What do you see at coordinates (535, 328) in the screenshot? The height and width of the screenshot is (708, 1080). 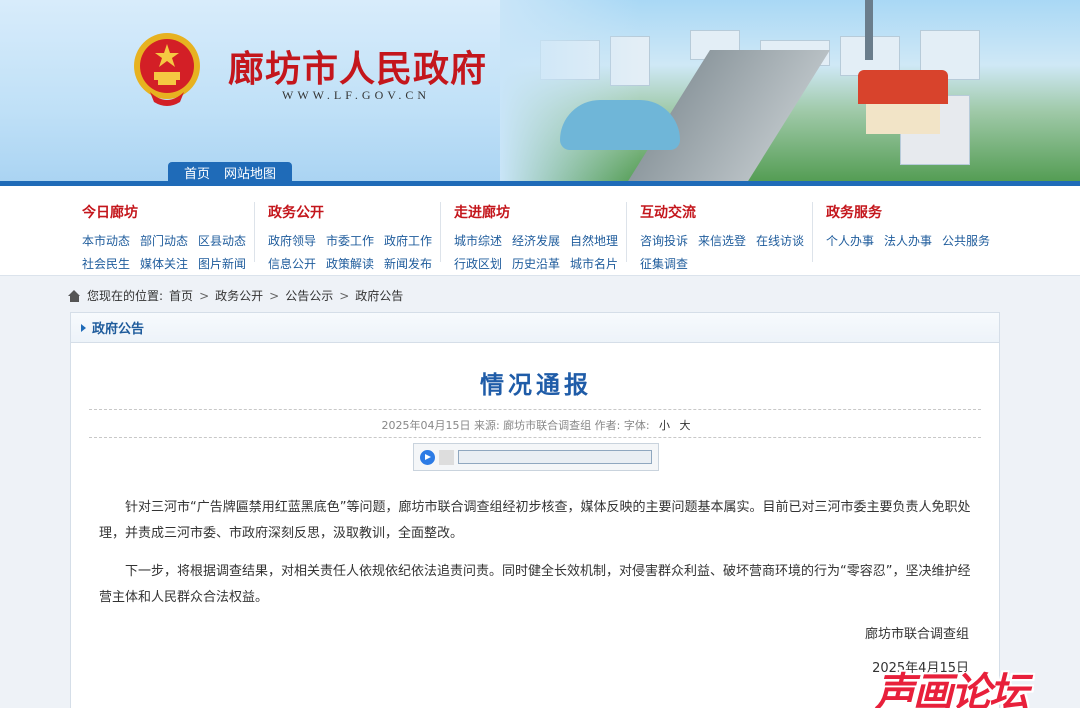 I see `panel-header: 政府公告` at bounding box center [535, 328].